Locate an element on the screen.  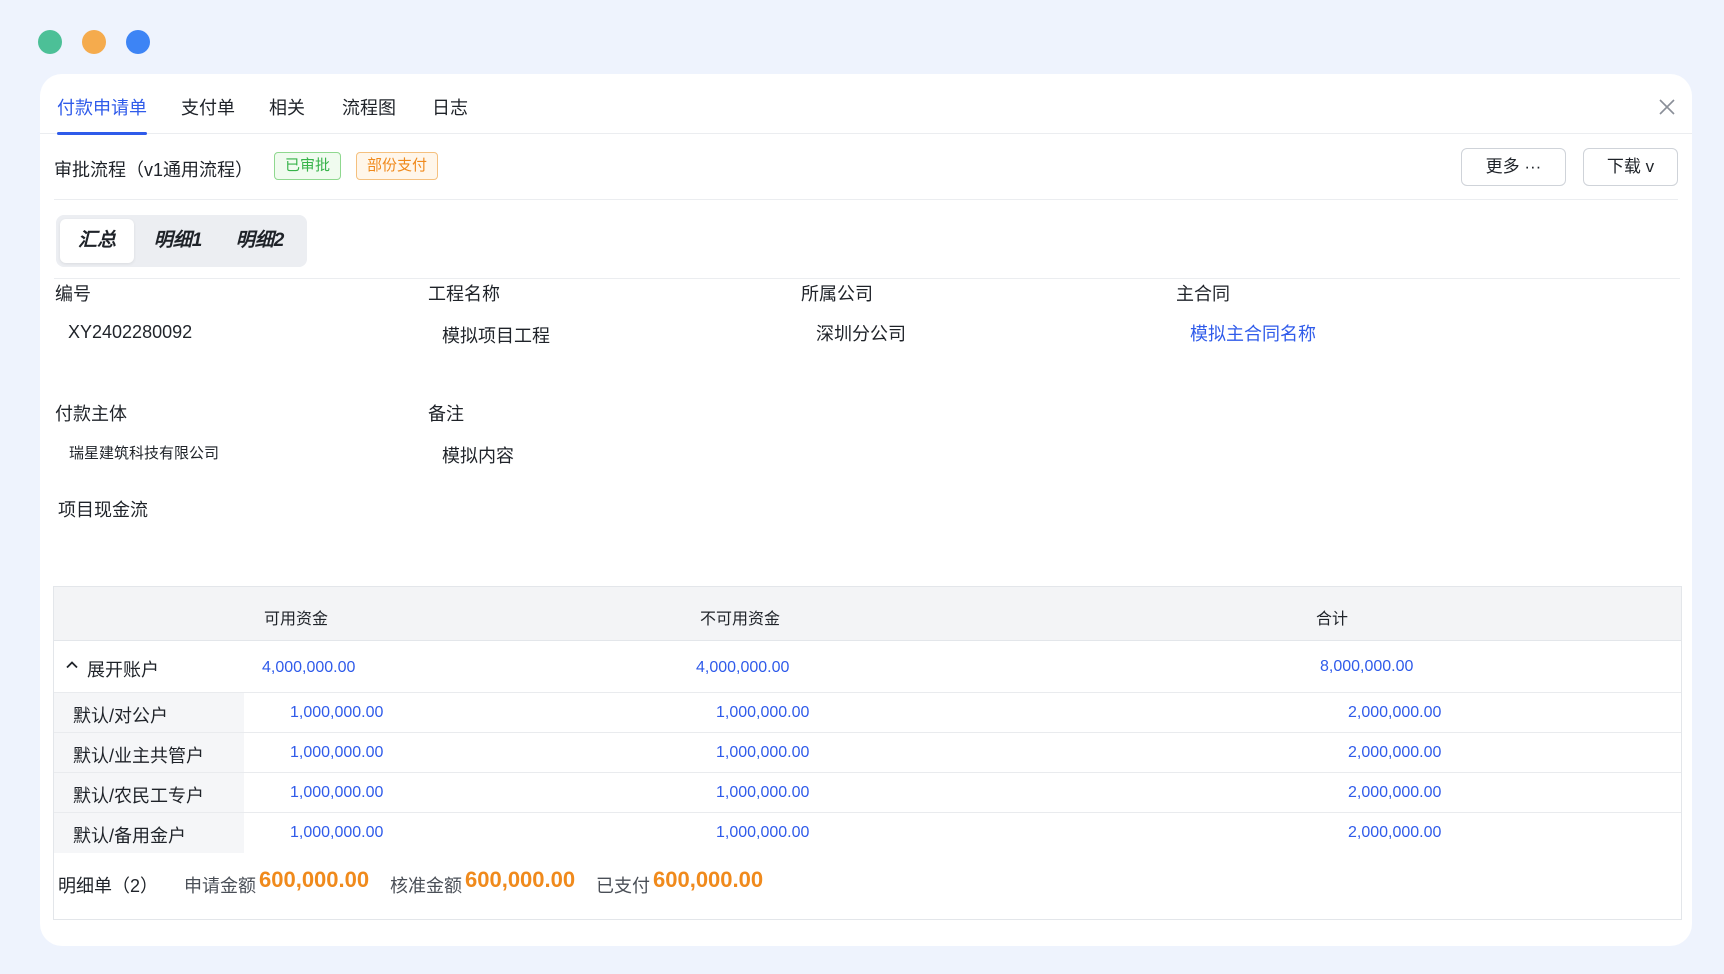
column-header-unavailable: 不可用资金 is located at coordinates (740, 619).